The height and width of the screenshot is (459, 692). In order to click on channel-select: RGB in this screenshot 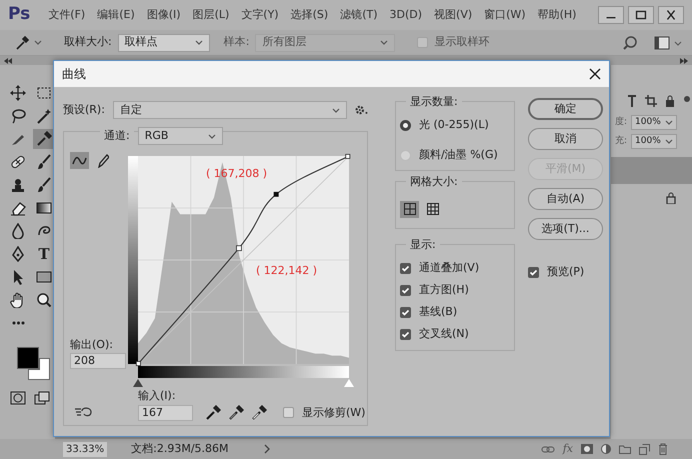, I will do `click(180, 136)`.